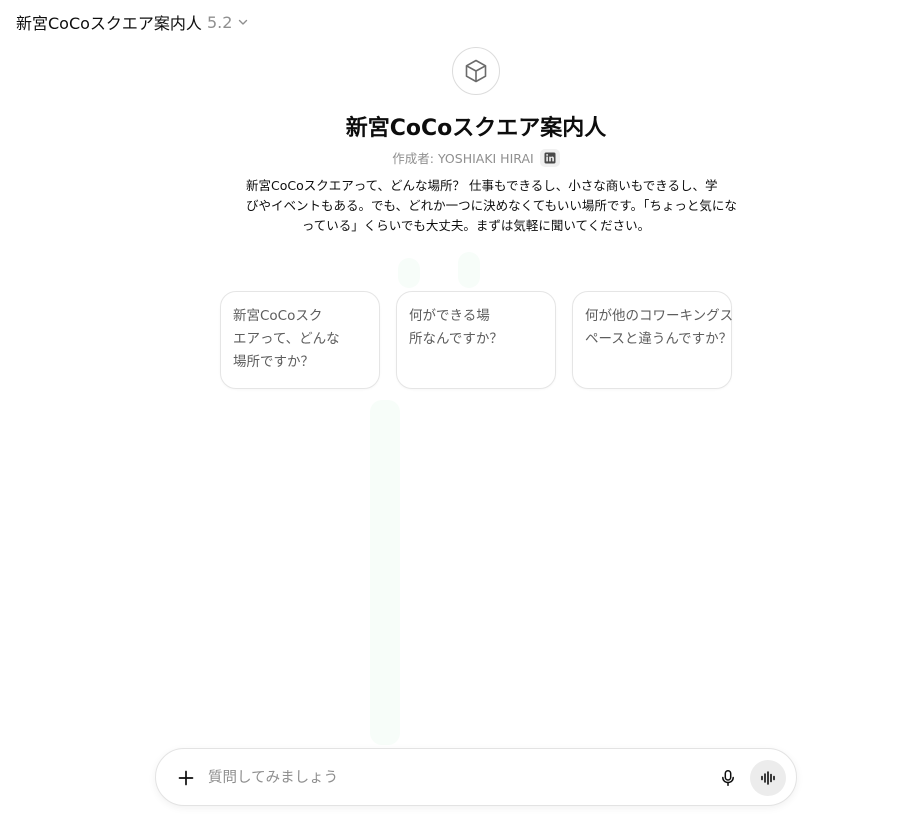  I want to click on author-label: 作成者: YOSHIAKI HIRAI, so click(463, 158).